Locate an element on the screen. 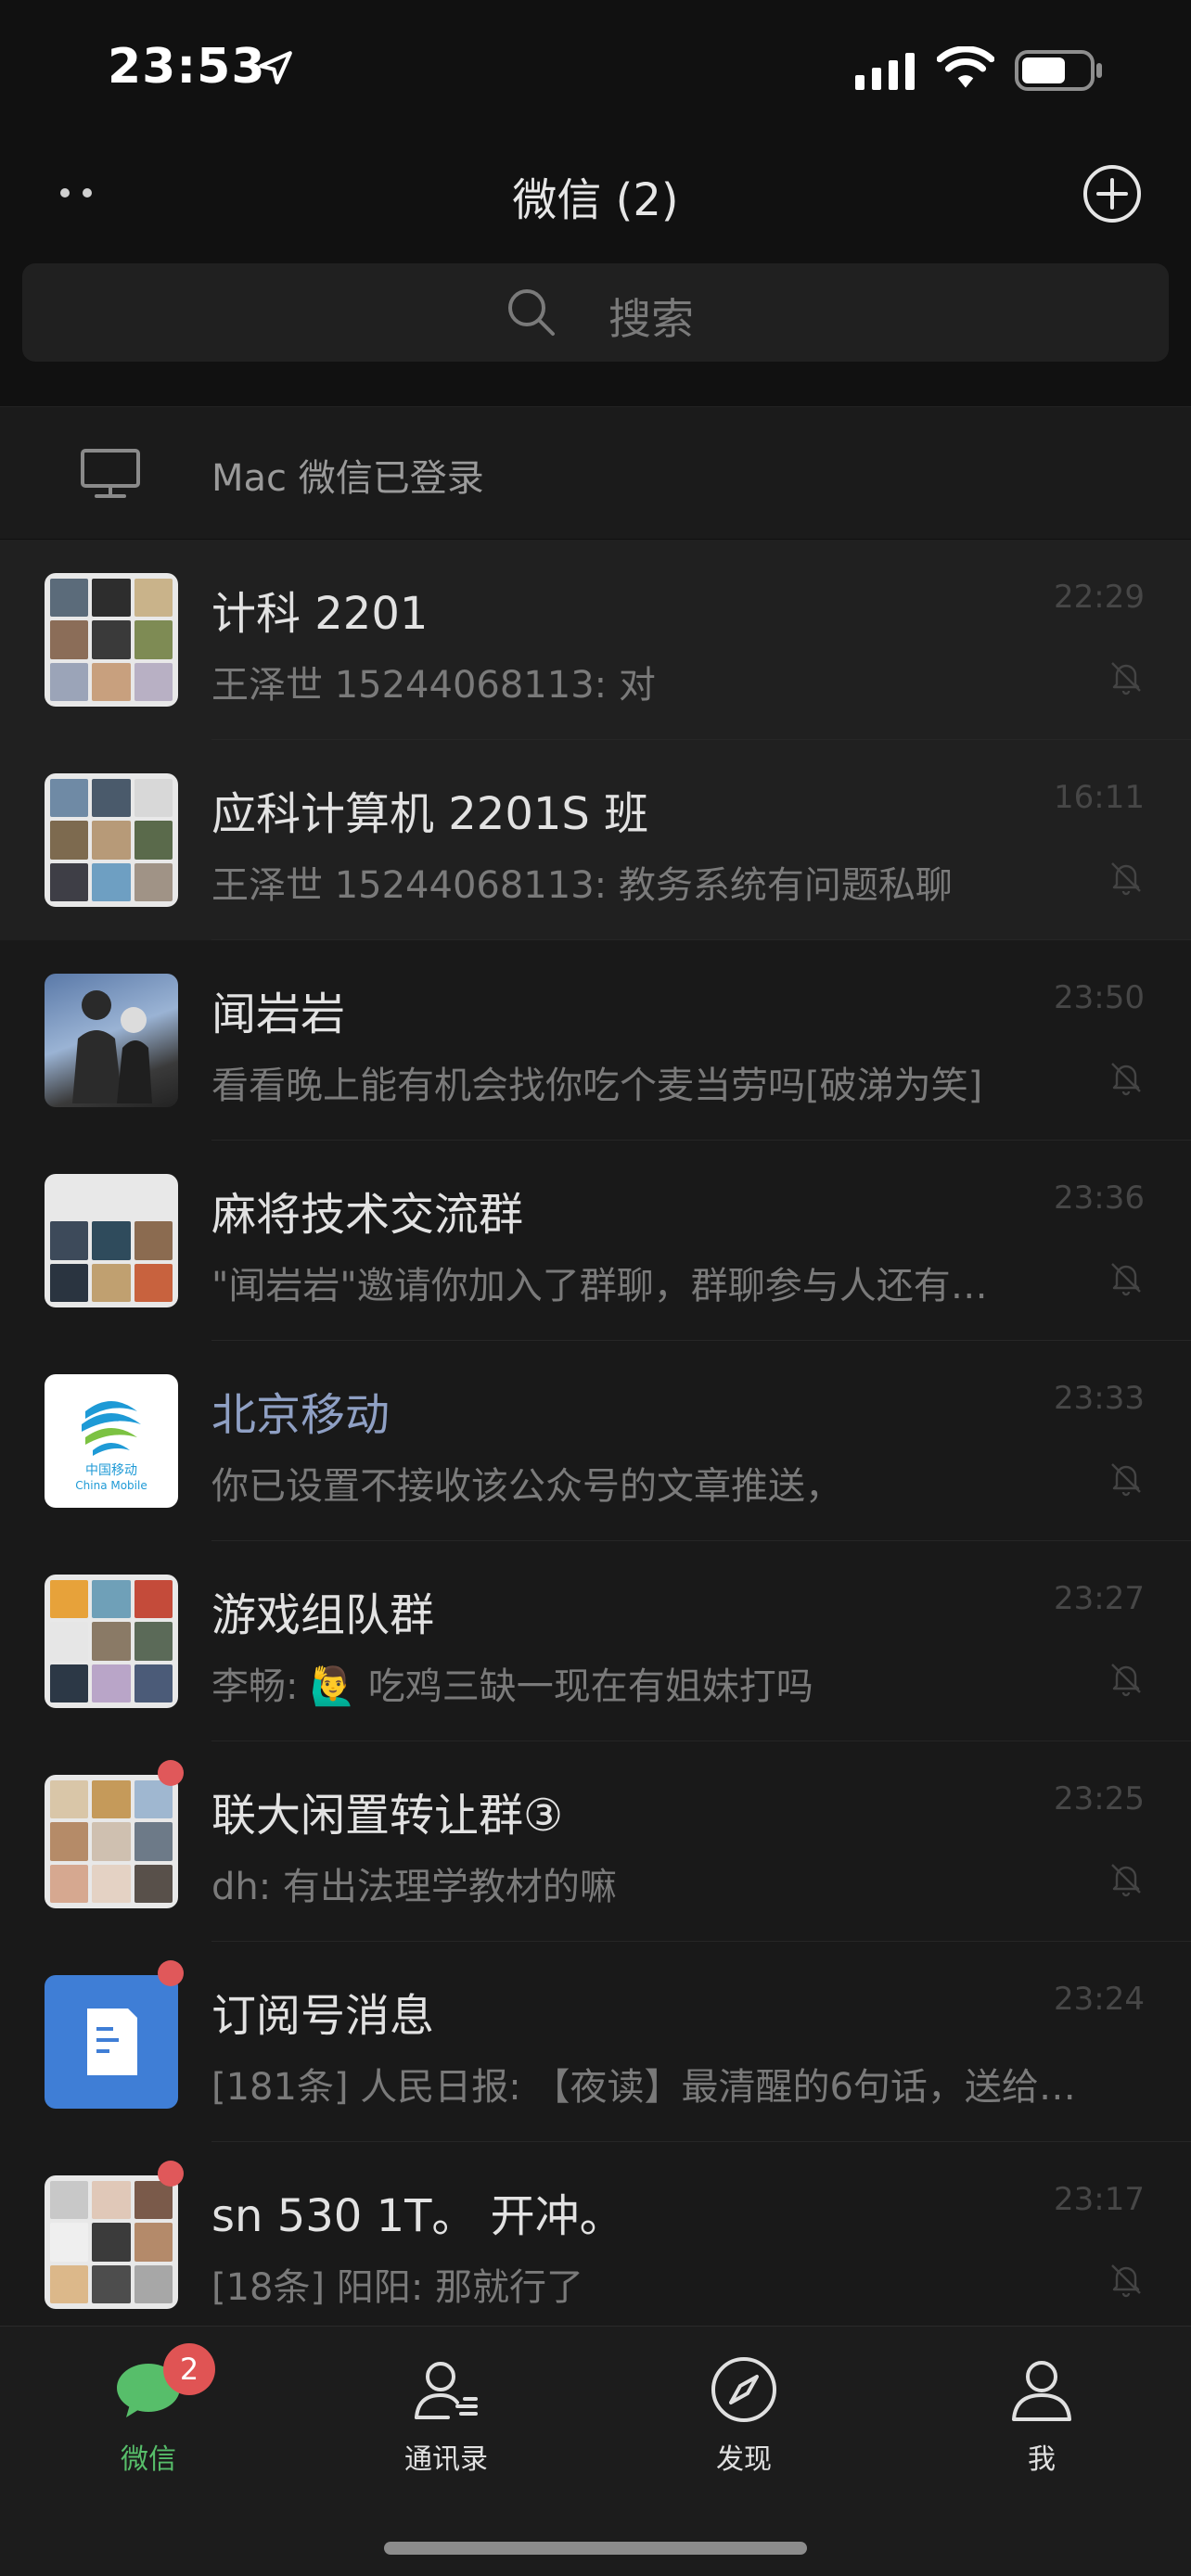  chat-preview: 李畅: 🙋‍♂️ 吃鸡三缺一现在有姐妹打吗 is located at coordinates (512, 1686).